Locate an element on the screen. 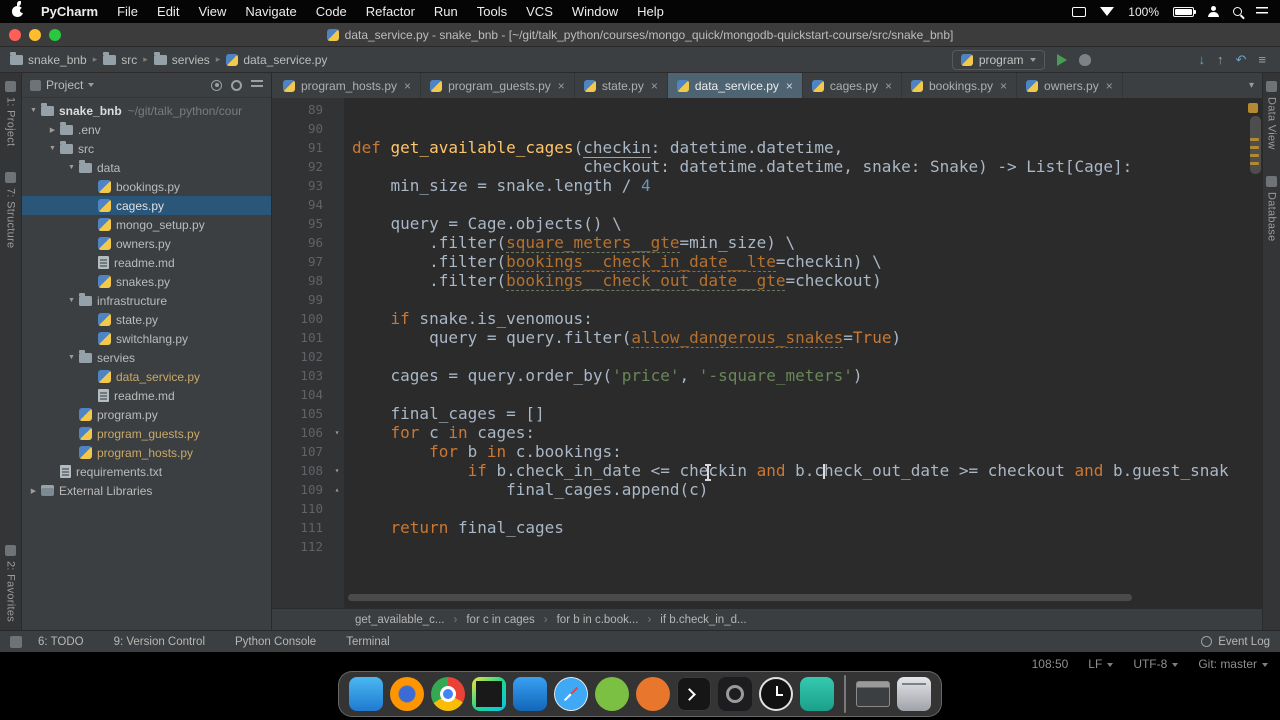 This screenshot has width=1280, height=720. apple-menu is located at coordinates (18, 9).